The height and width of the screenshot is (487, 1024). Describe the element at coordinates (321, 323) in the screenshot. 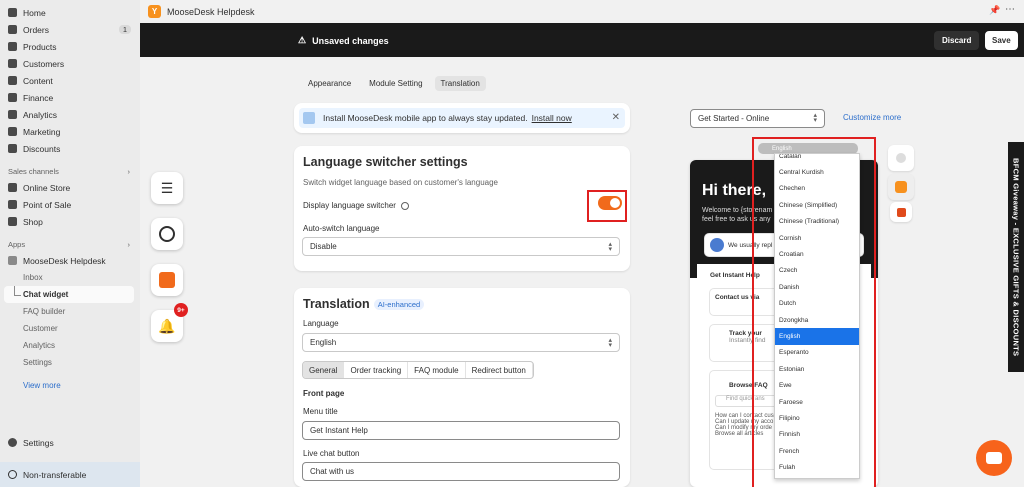

I see `language-label: Language` at that location.